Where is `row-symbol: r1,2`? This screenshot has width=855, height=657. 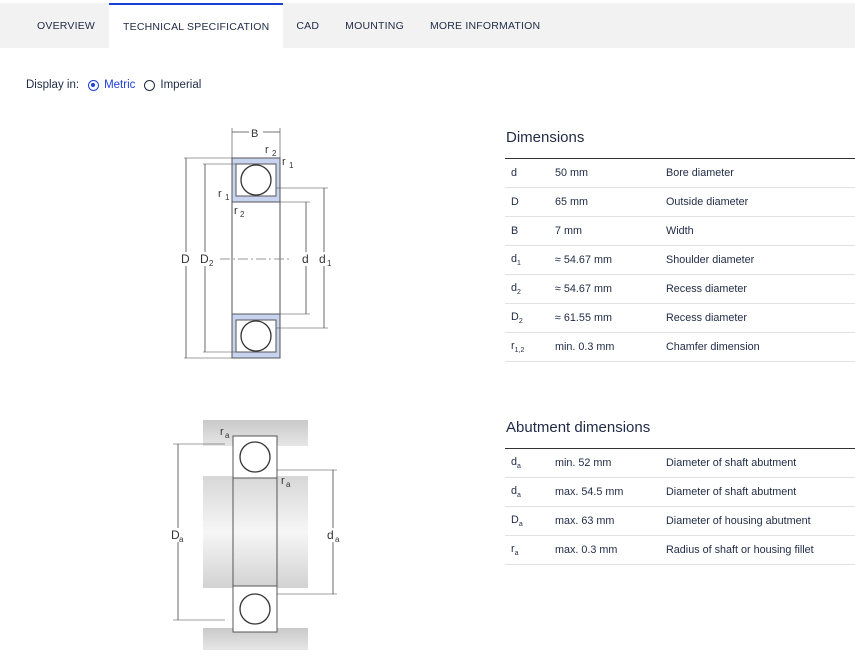
row-symbol: r1,2 is located at coordinates (530, 347).